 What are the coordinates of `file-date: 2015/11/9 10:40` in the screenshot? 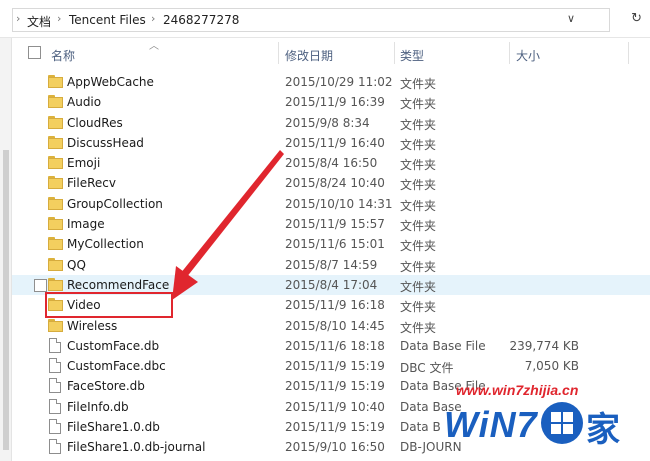 It's located at (335, 406).